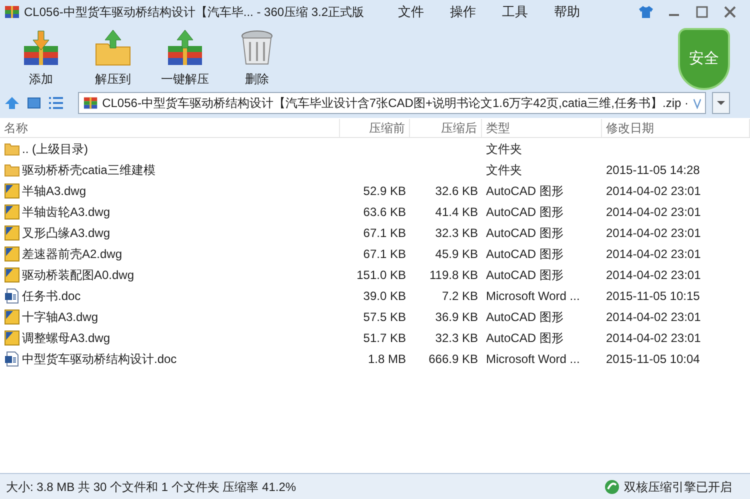  What do you see at coordinates (453, 359) in the screenshot?
I see `compressed-size: 666.9 KB` at bounding box center [453, 359].